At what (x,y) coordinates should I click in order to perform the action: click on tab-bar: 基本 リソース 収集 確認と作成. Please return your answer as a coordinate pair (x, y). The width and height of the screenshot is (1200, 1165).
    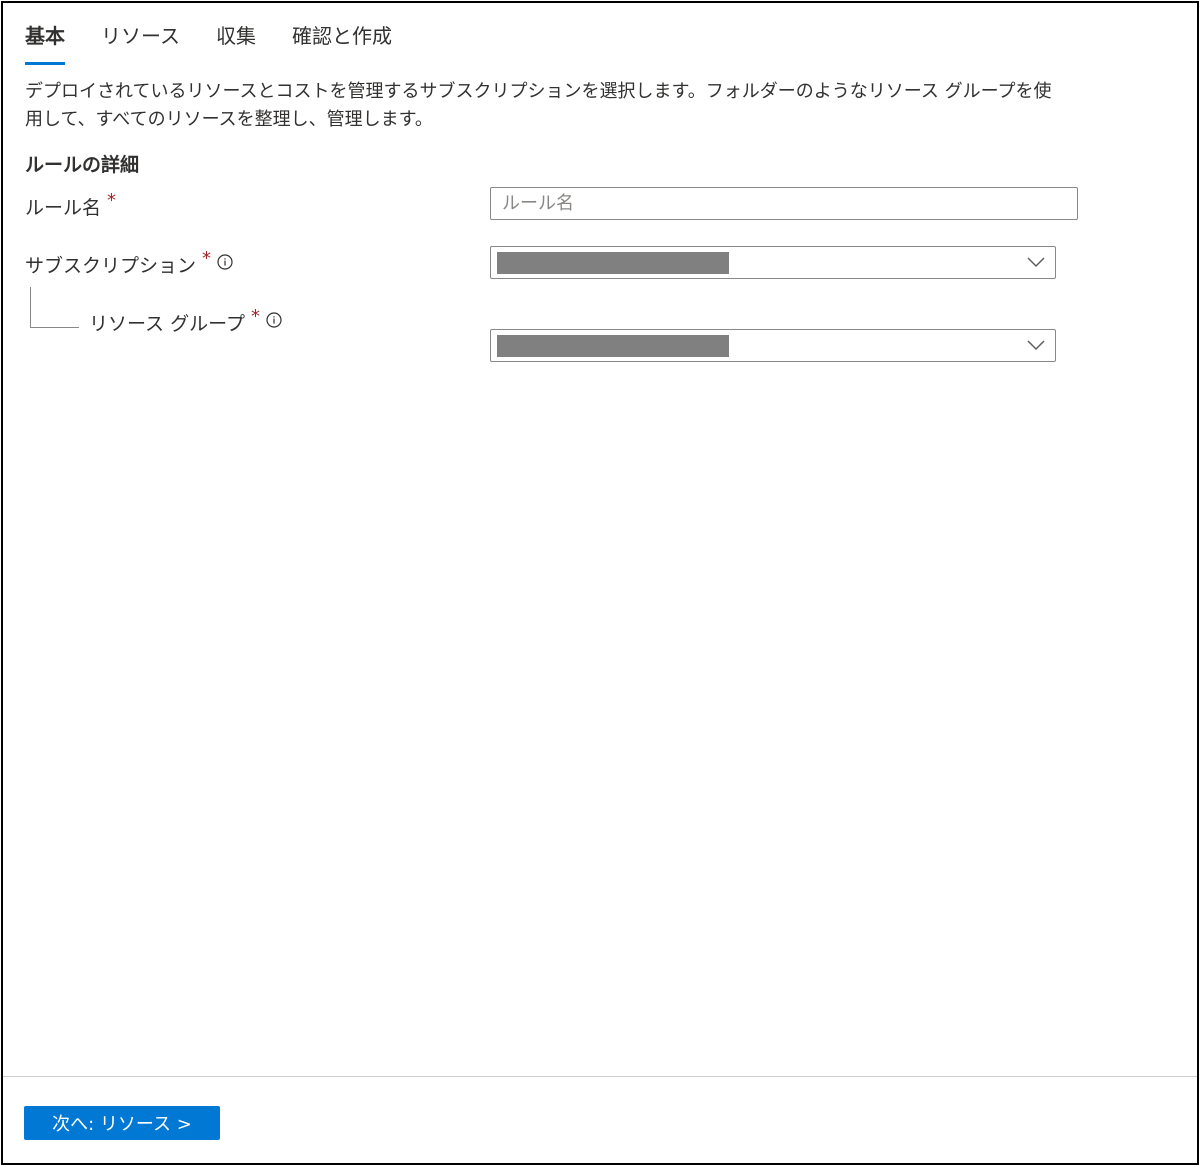
    Looking at the image, I should click on (226, 43).